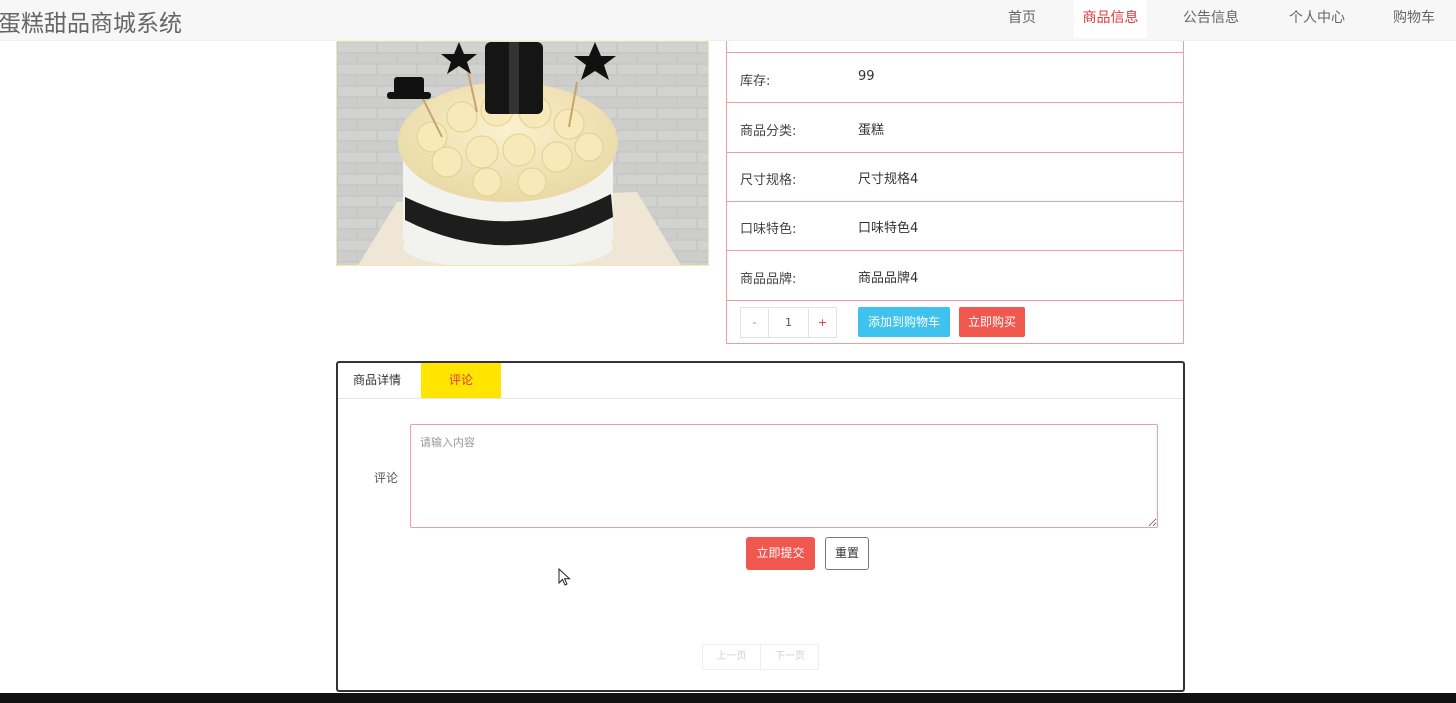 The image size is (1456, 703). Describe the element at coordinates (728, 698) in the screenshot. I see `bottom-bar` at that location.